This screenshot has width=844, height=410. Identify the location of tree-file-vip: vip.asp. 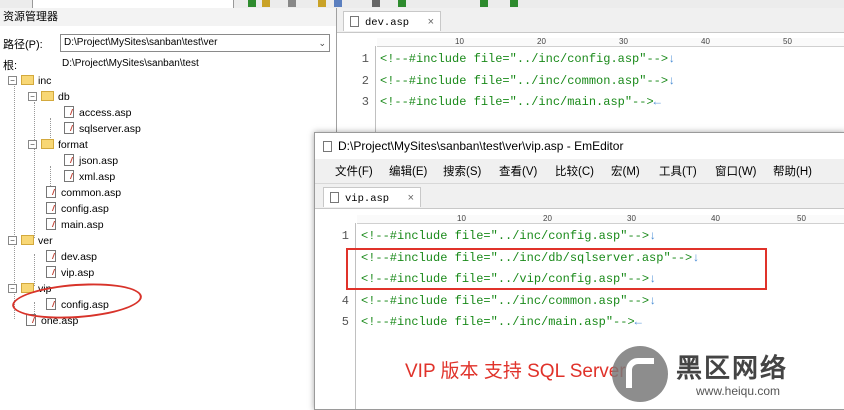
(70, 273).